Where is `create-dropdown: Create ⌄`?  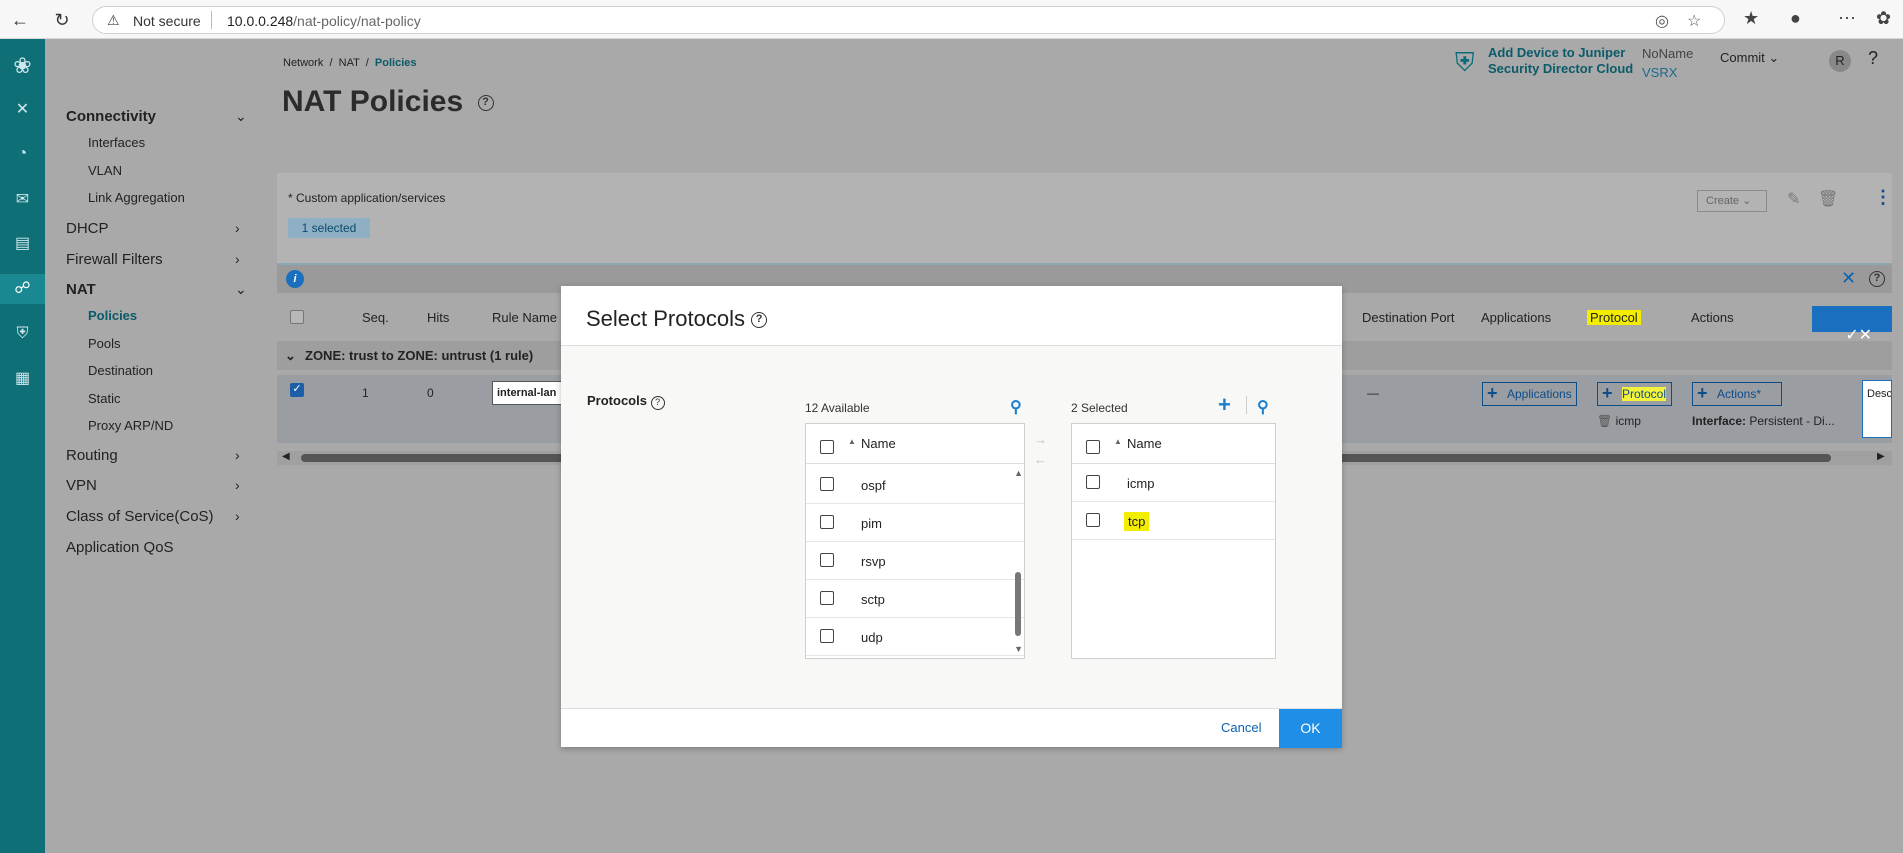
create-dropdown: Create ⌄ is located at coordinates (1732, 201).